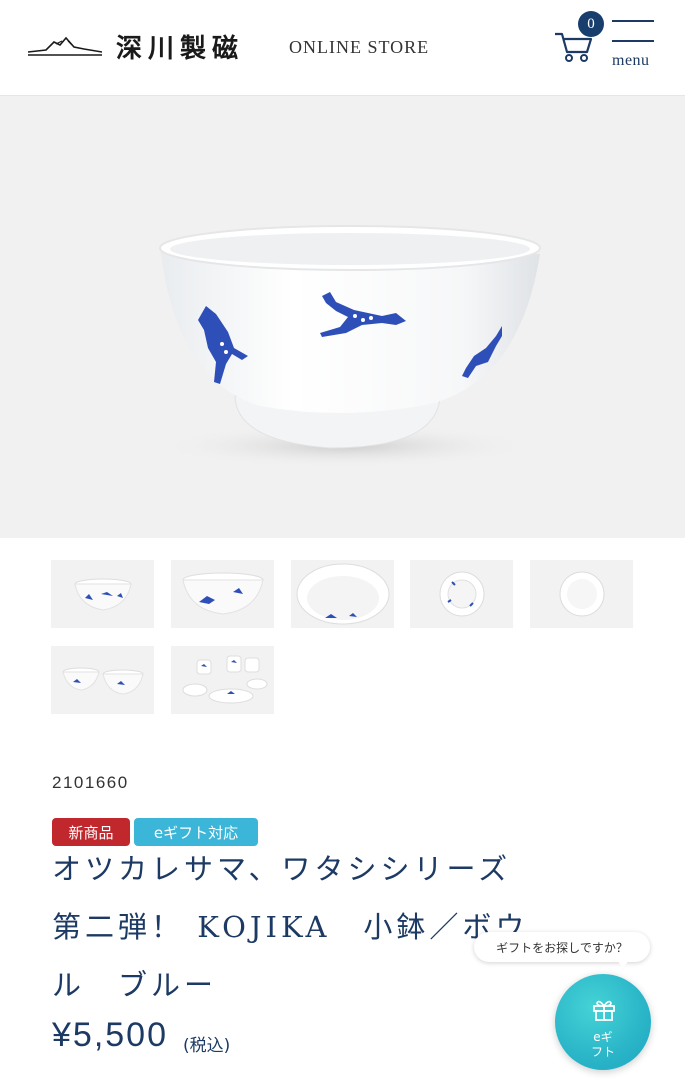 The height and width of the screenshot is (1080, 685). Describe the element at coordinates (282, 869) in the screenshot. I see `product-title-line-1: オツカレサマ、ワタシシリーズ` at that location.